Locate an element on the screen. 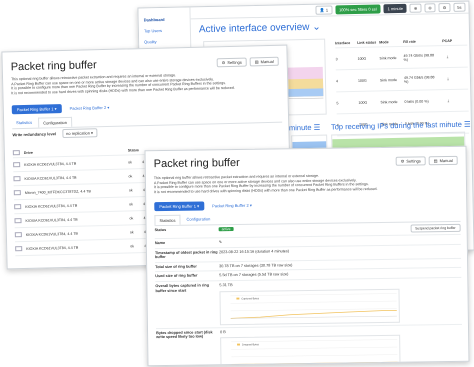 This screenshot has height=367, width=474. zoom-in-button: ⊕ is located at coordinates (415, 8).